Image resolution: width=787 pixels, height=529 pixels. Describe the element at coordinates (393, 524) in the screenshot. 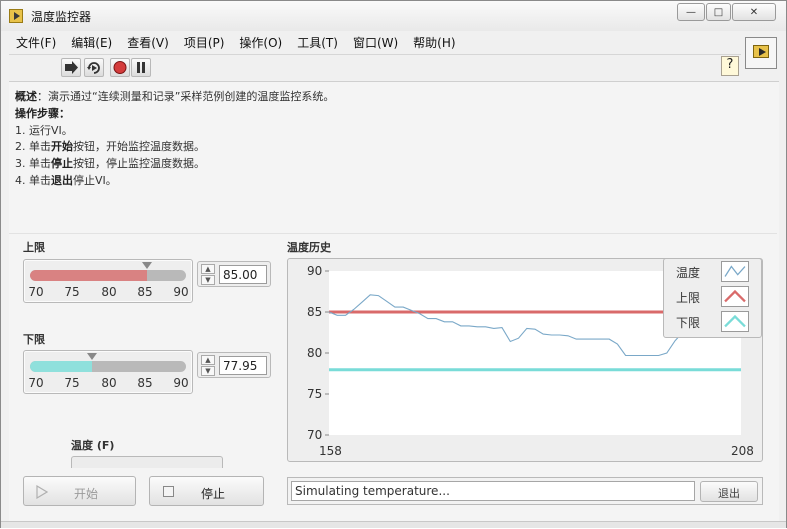

I see `window-bottom-edge` at that location.